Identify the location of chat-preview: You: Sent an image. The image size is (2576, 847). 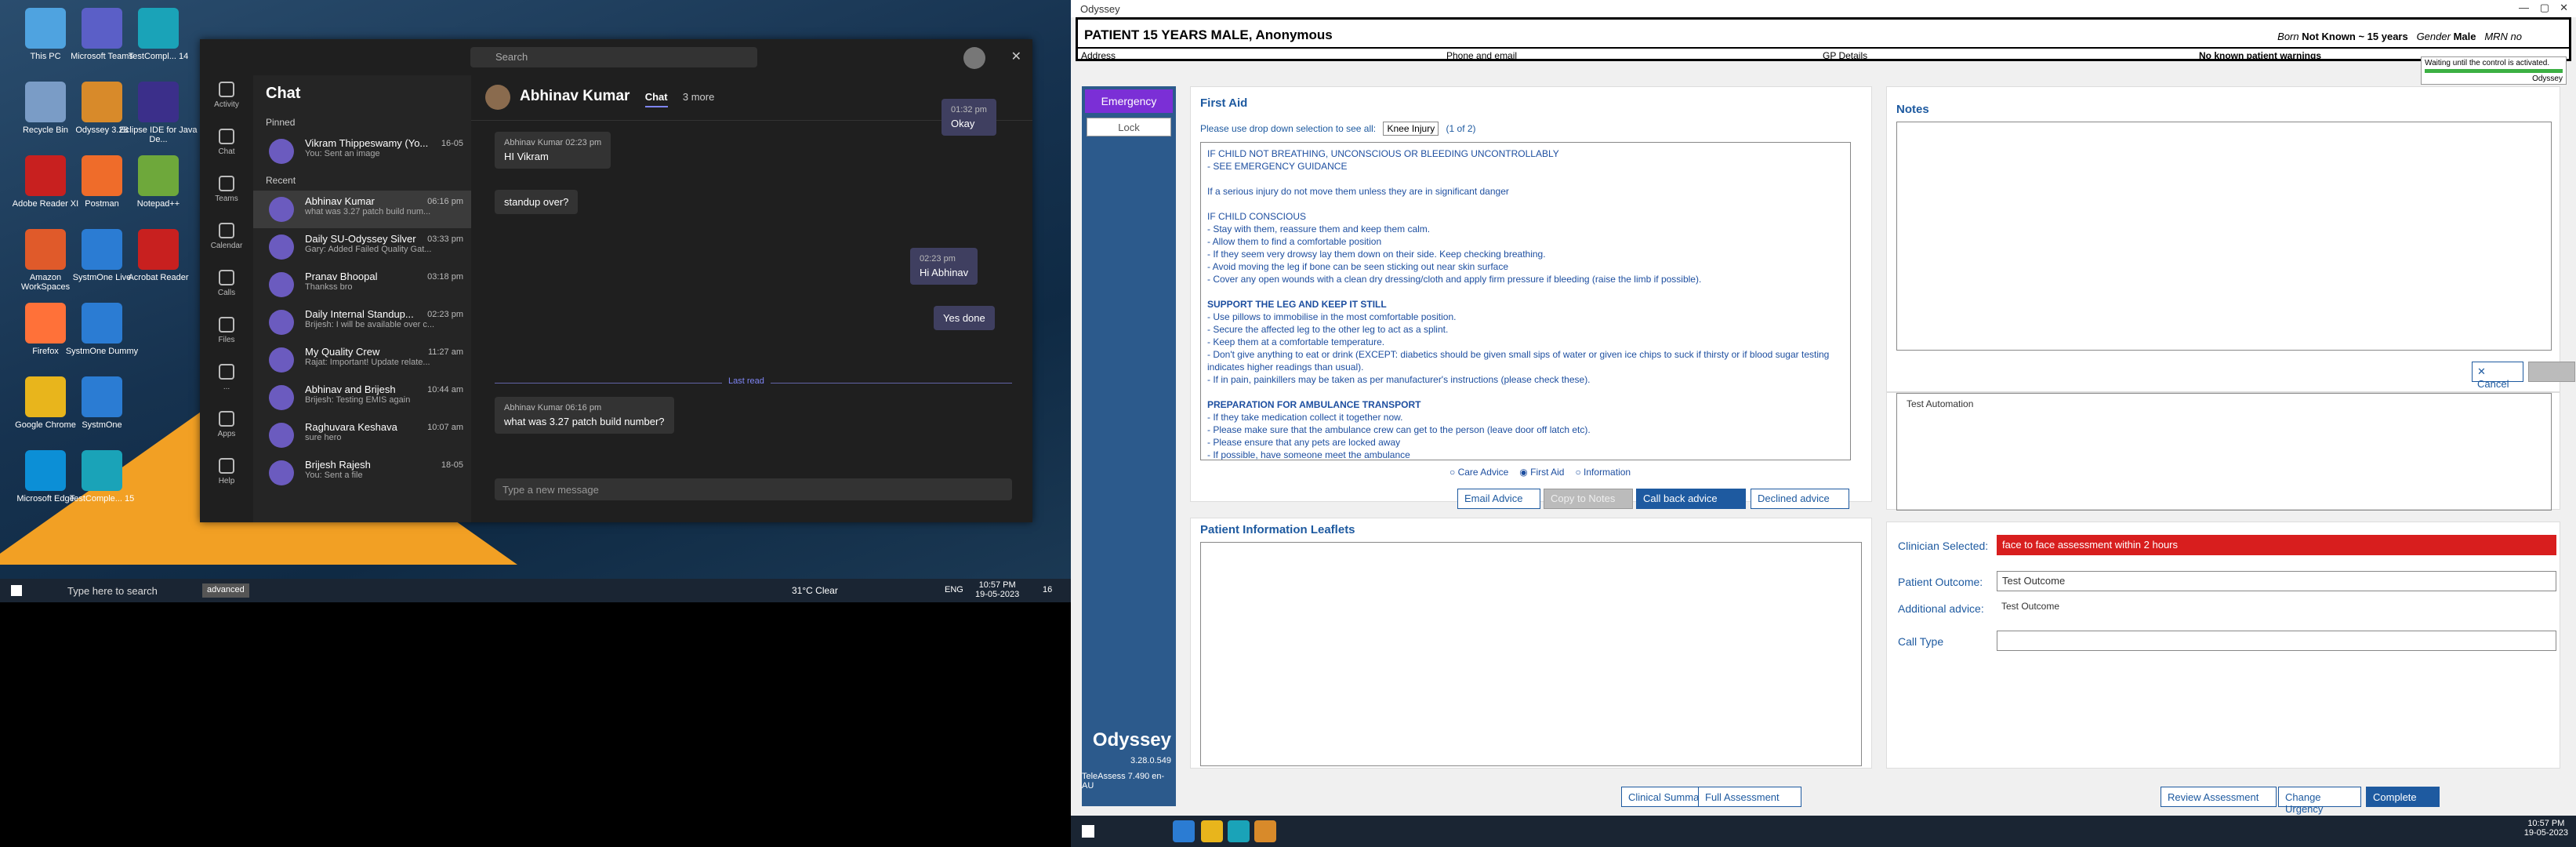
(343, 153).